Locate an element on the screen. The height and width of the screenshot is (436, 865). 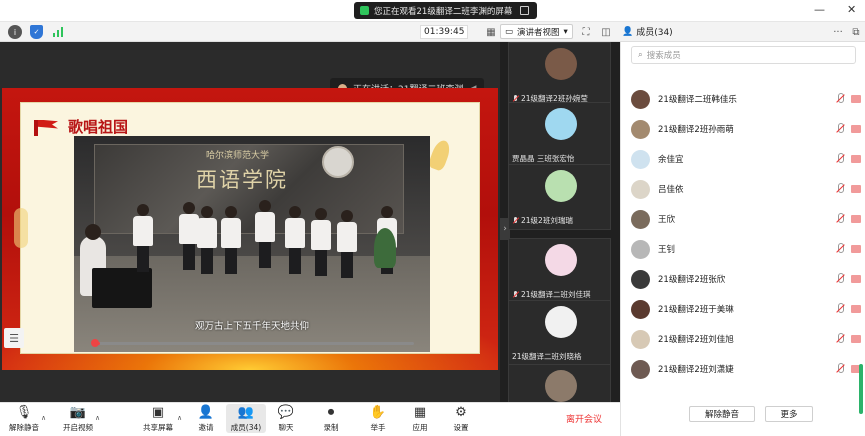
gallery-tile: 21级翻译二班刘晓格 is located at coordinates (559, 333).